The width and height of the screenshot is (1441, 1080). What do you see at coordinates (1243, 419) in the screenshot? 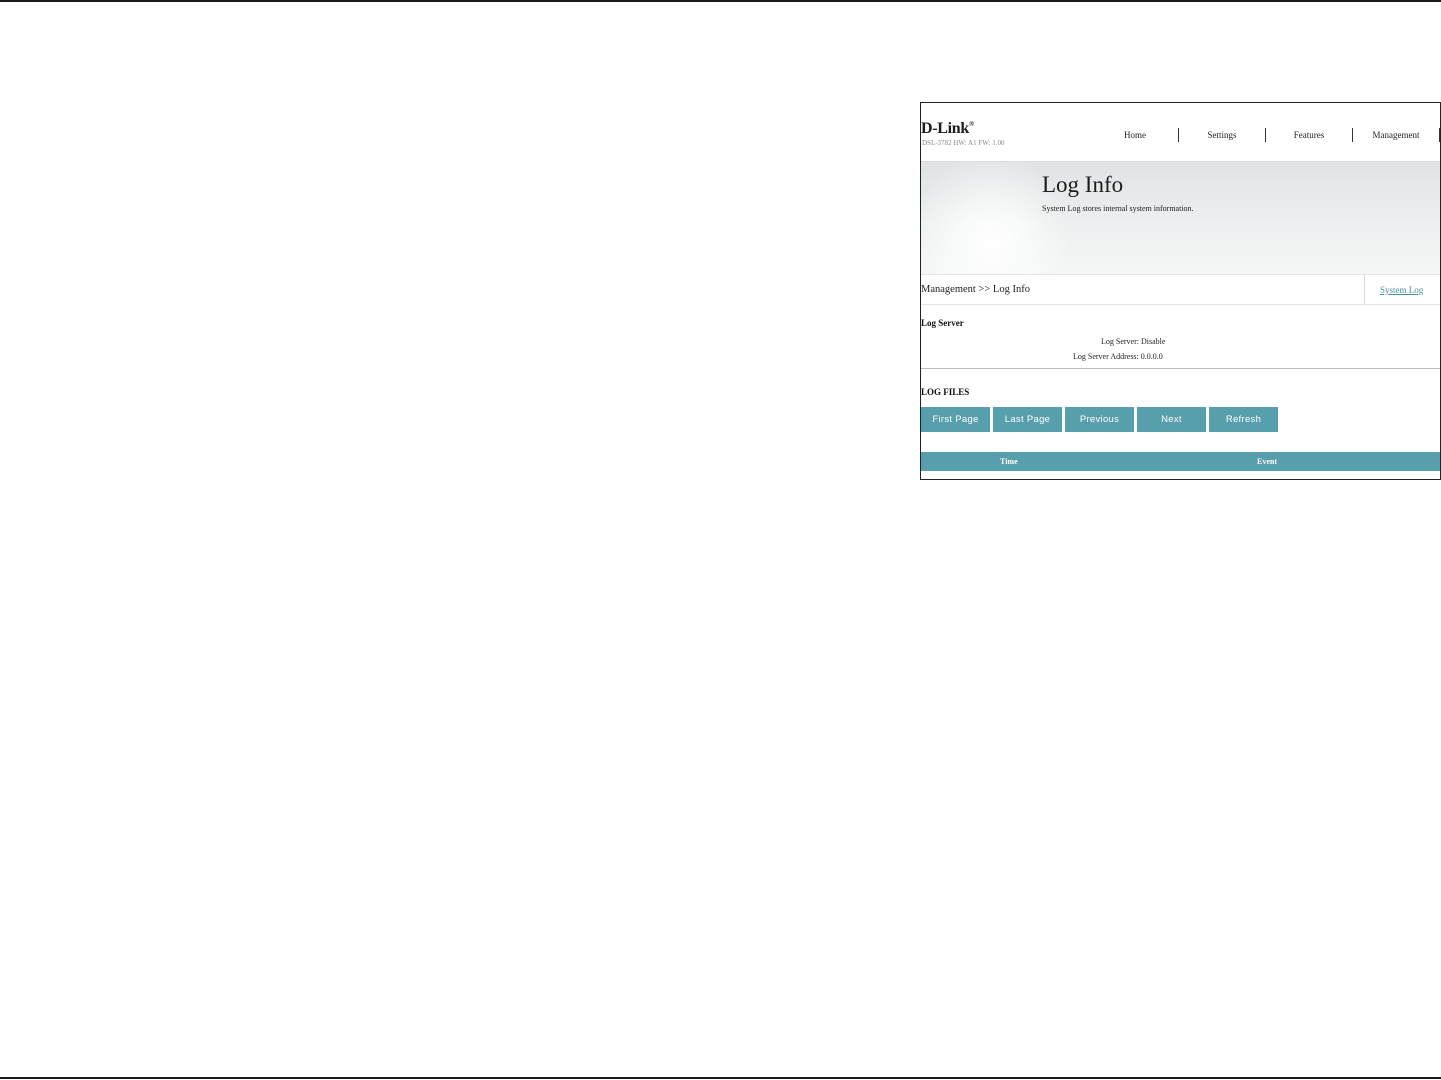
I see `refresh-button: Refresh` at bounding box center [1243, 419].